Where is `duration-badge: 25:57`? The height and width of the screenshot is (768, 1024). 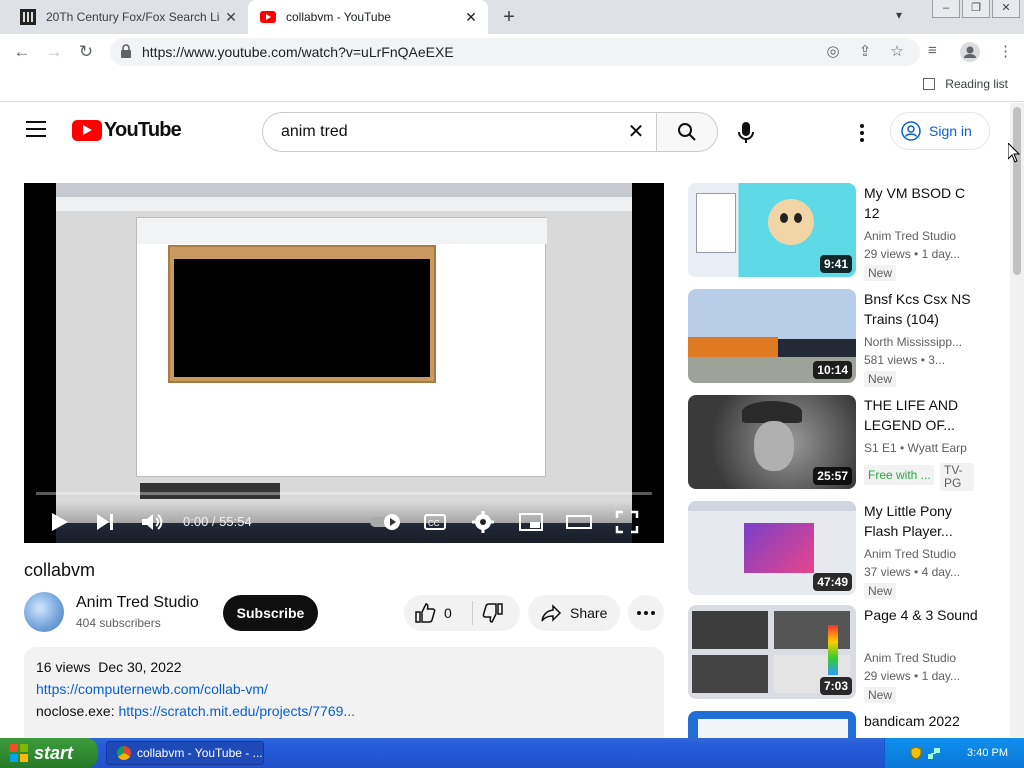 duration-badge: 25:57 is located at coordinates (832, 476).